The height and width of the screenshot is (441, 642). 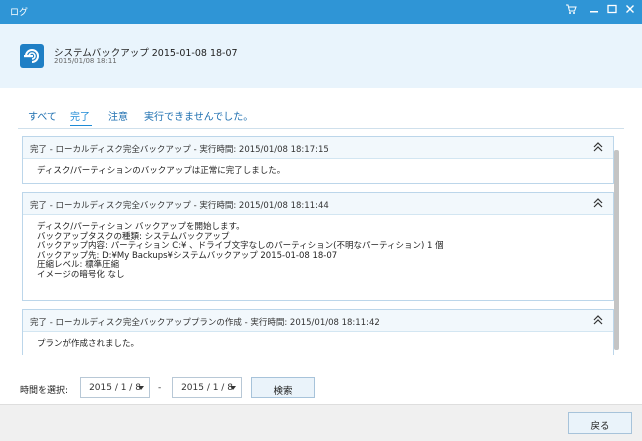 I want to click on cart-icon, so click(x=571, y=11).